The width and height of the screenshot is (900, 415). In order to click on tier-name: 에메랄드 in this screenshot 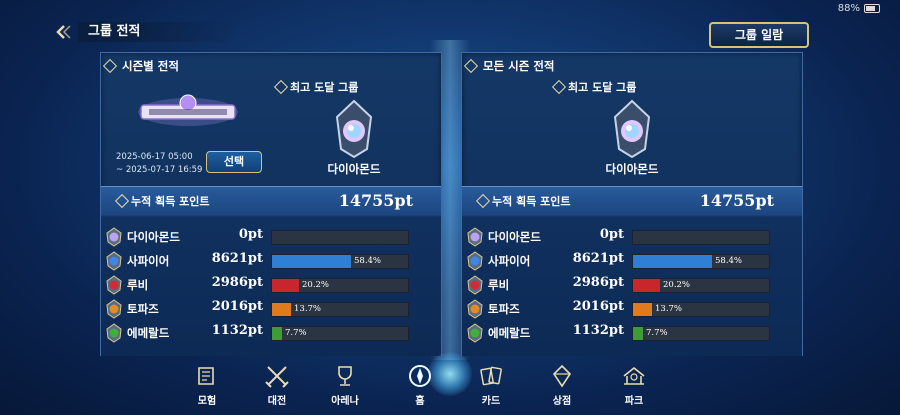, I will do `click(509, 333)`.